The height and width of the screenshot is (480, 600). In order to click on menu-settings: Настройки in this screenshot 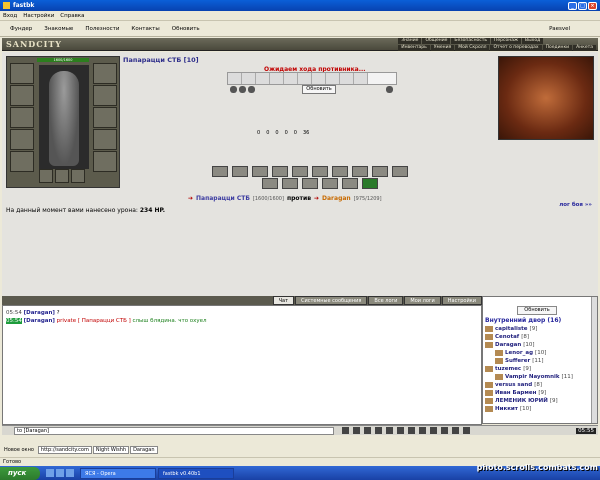, I will do `click(38, 16)`.